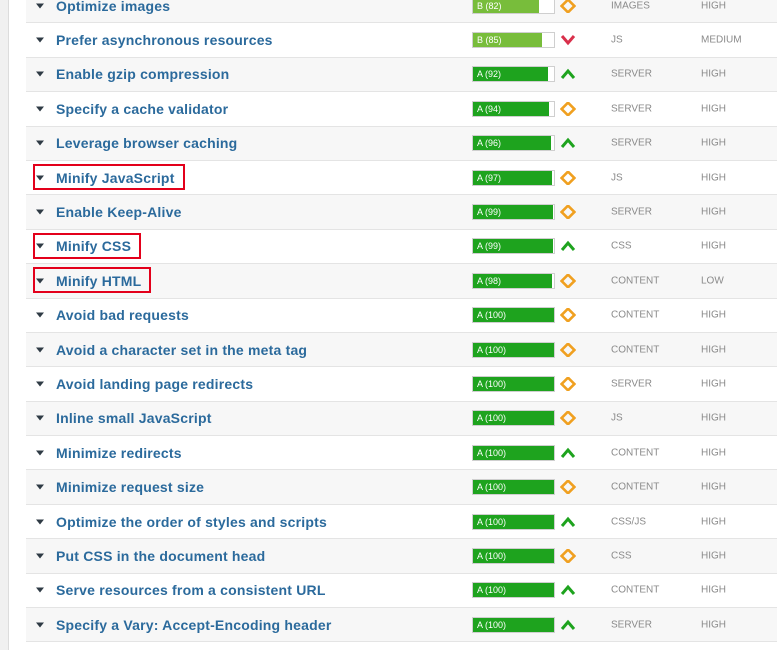  What do you see at coordinates (4, 325) in the screenshot?
I see `left-panel-edge` at bounding box center [4, 325].